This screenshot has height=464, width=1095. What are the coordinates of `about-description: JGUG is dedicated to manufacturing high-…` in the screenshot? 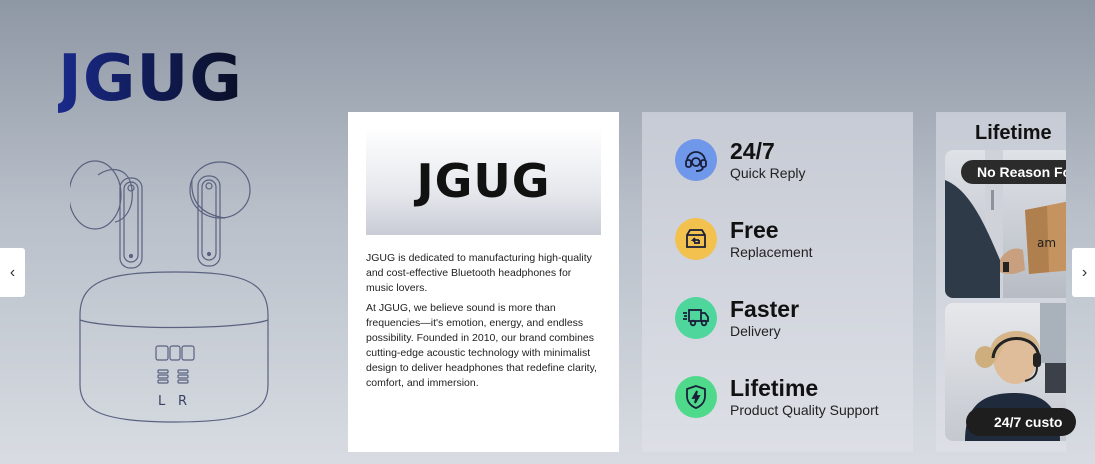 It's located at (483, 321).